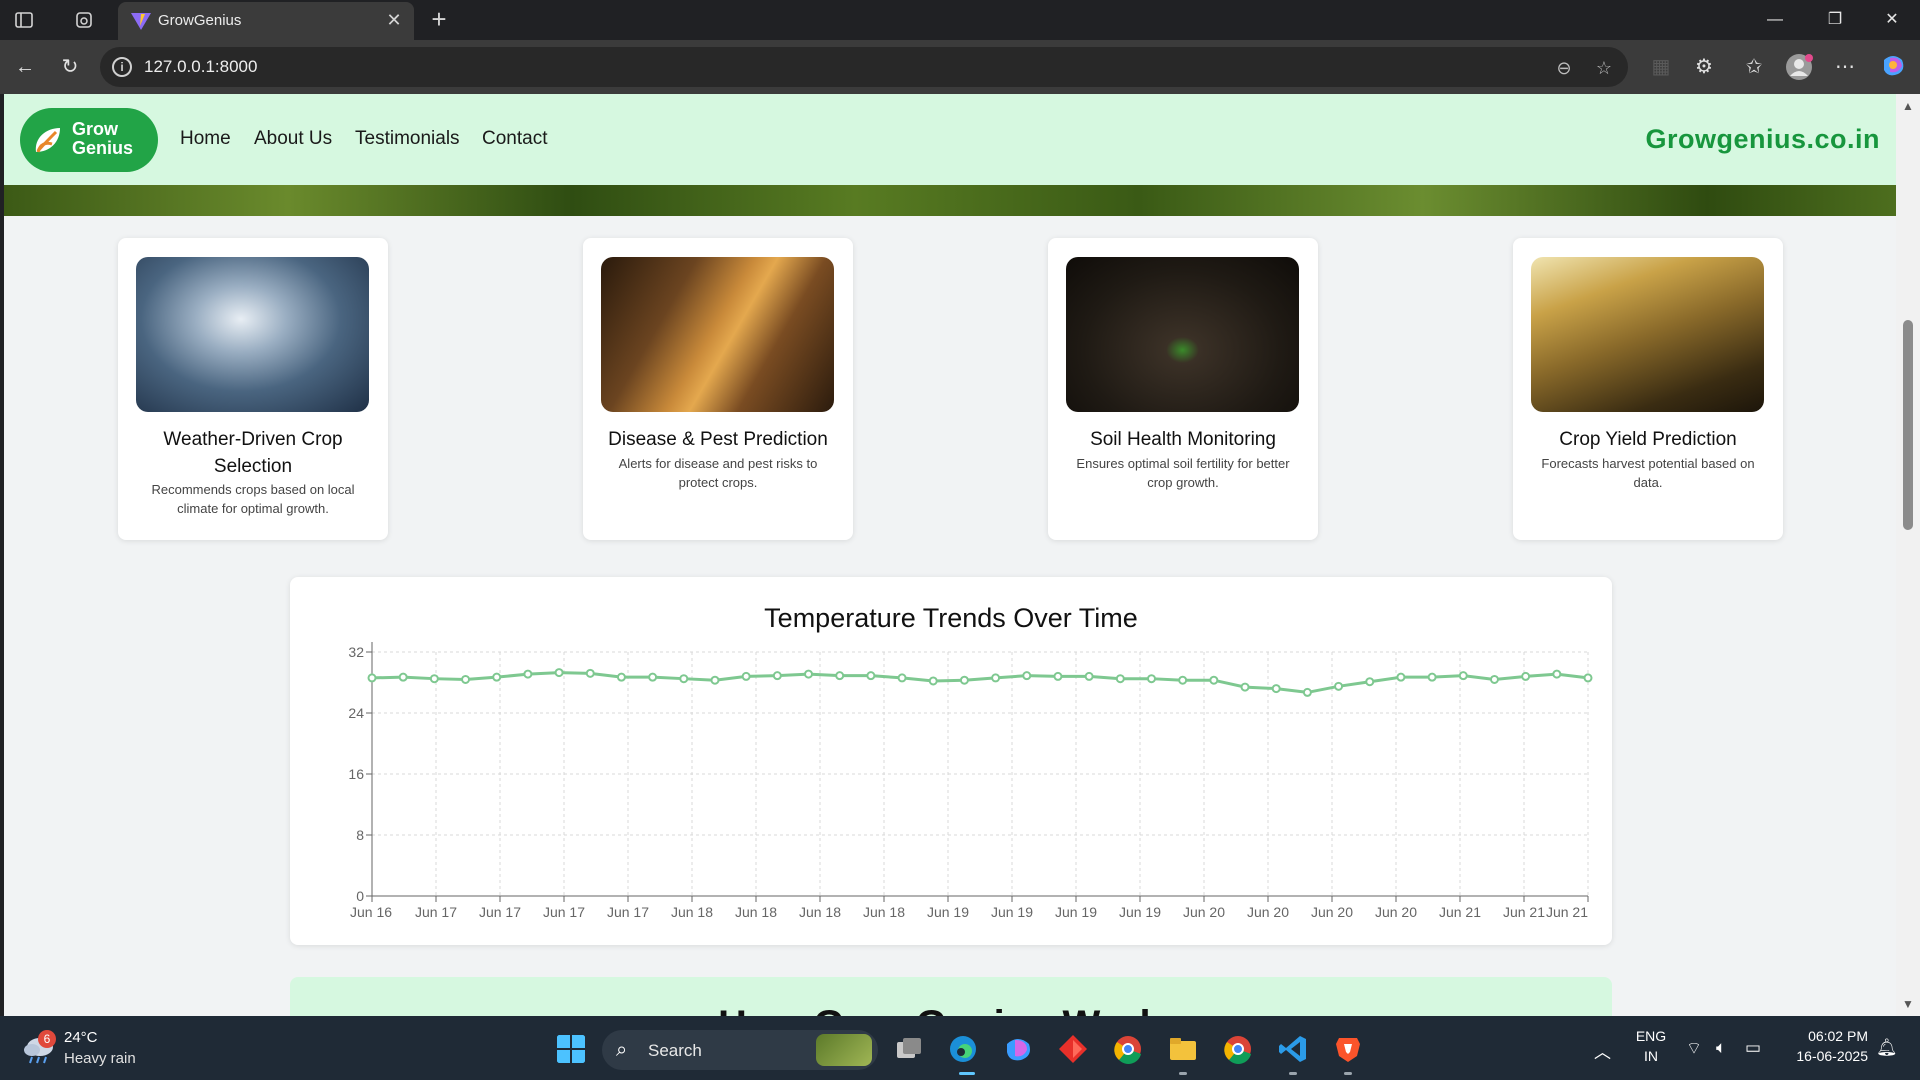  What do you see at coordinates (293, 139) in the screenshot?
I see `nav-about-us: About Us` at bounding box center [293, 139].